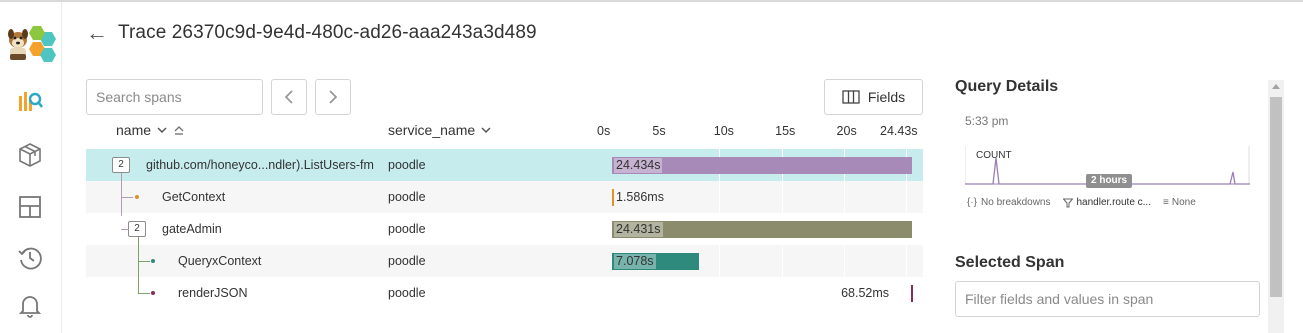 This screenshot has height=333, width=1303. What do you see at coordinates (851, 97) in the screenshot?
I see `columns-icon` at bounding box center [851, 97].